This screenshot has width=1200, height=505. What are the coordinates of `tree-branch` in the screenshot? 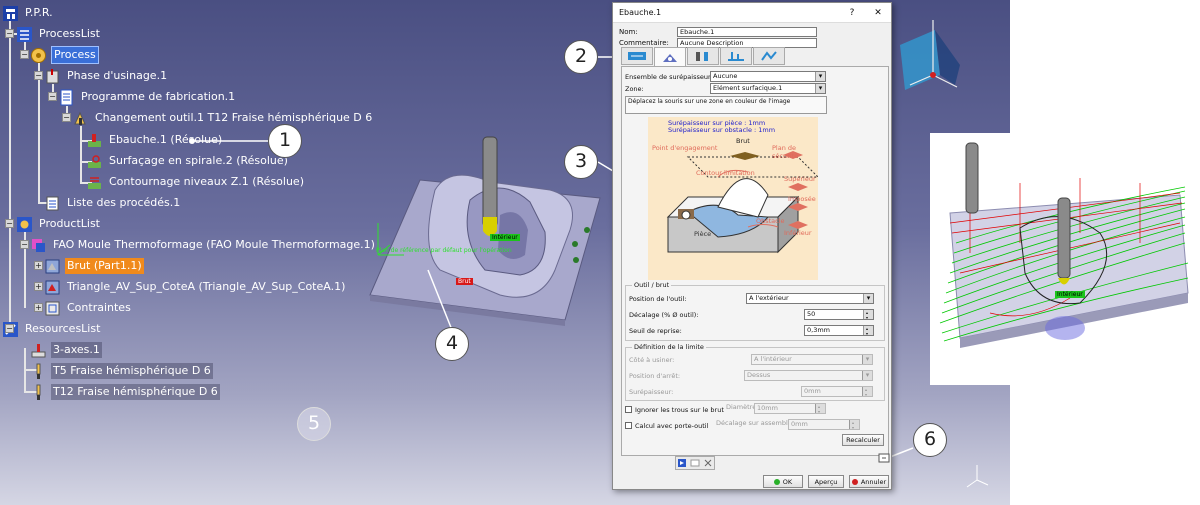 It's located at (39, 133).